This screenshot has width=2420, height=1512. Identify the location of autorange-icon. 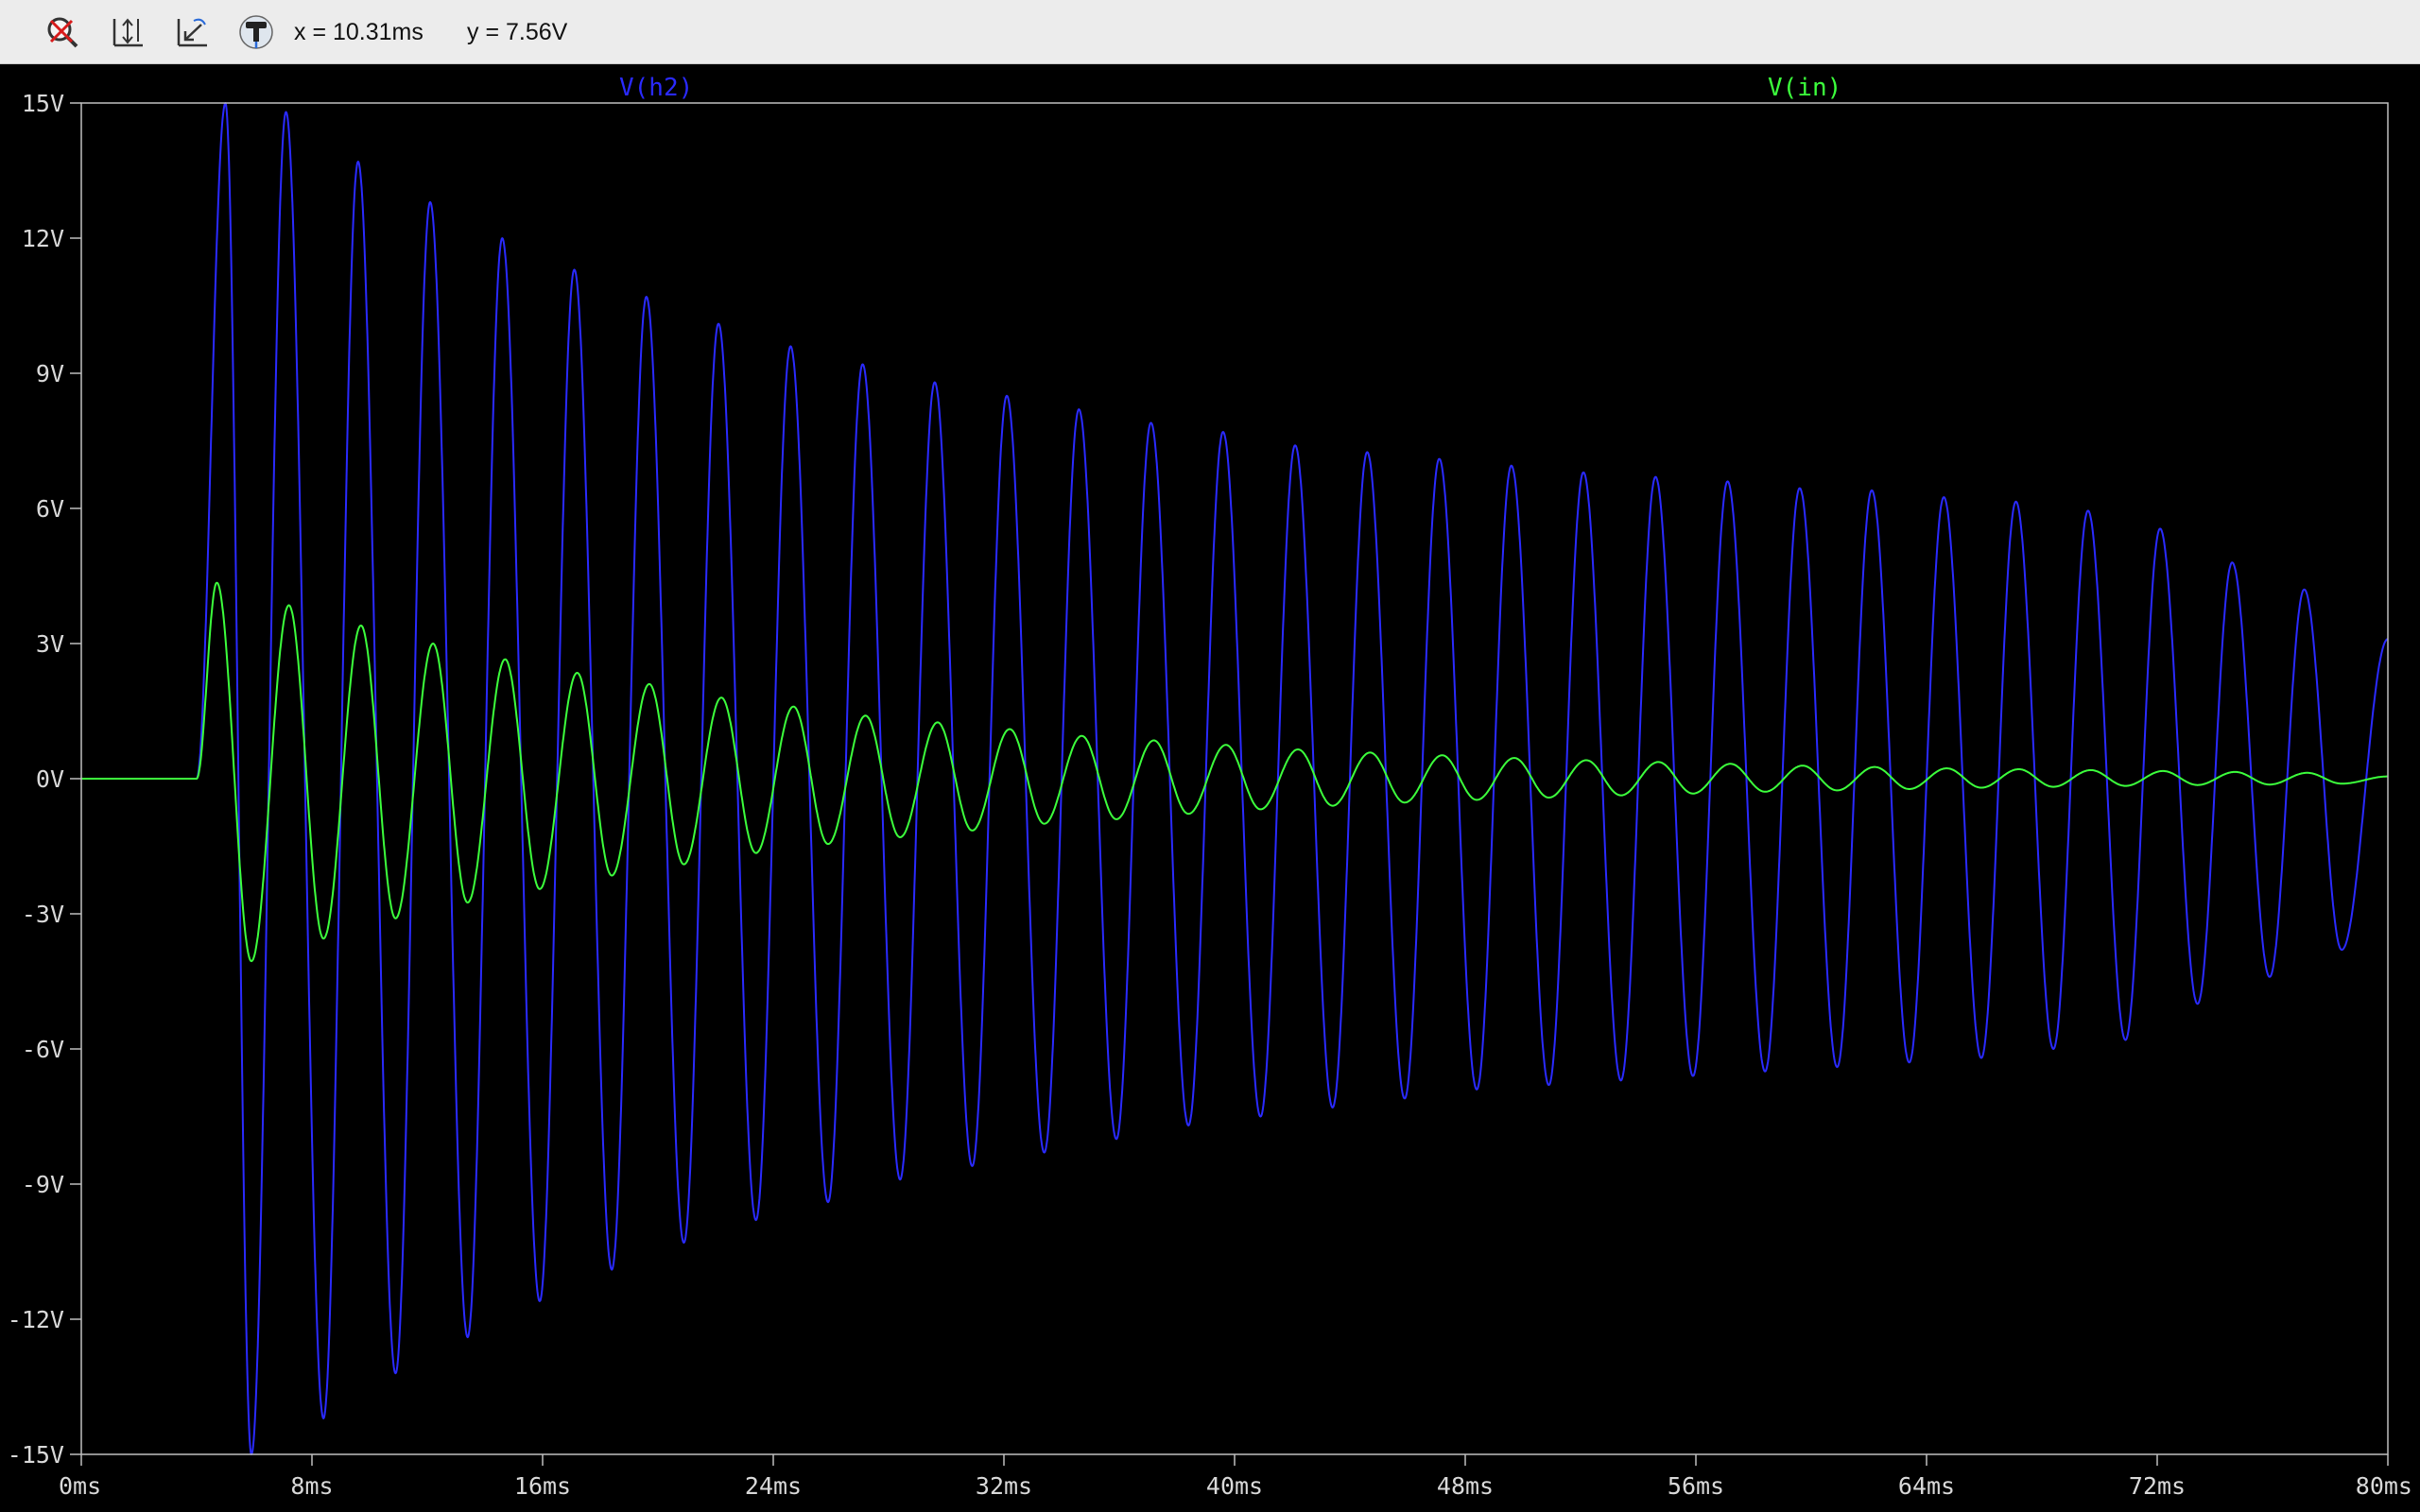
(127, 32).